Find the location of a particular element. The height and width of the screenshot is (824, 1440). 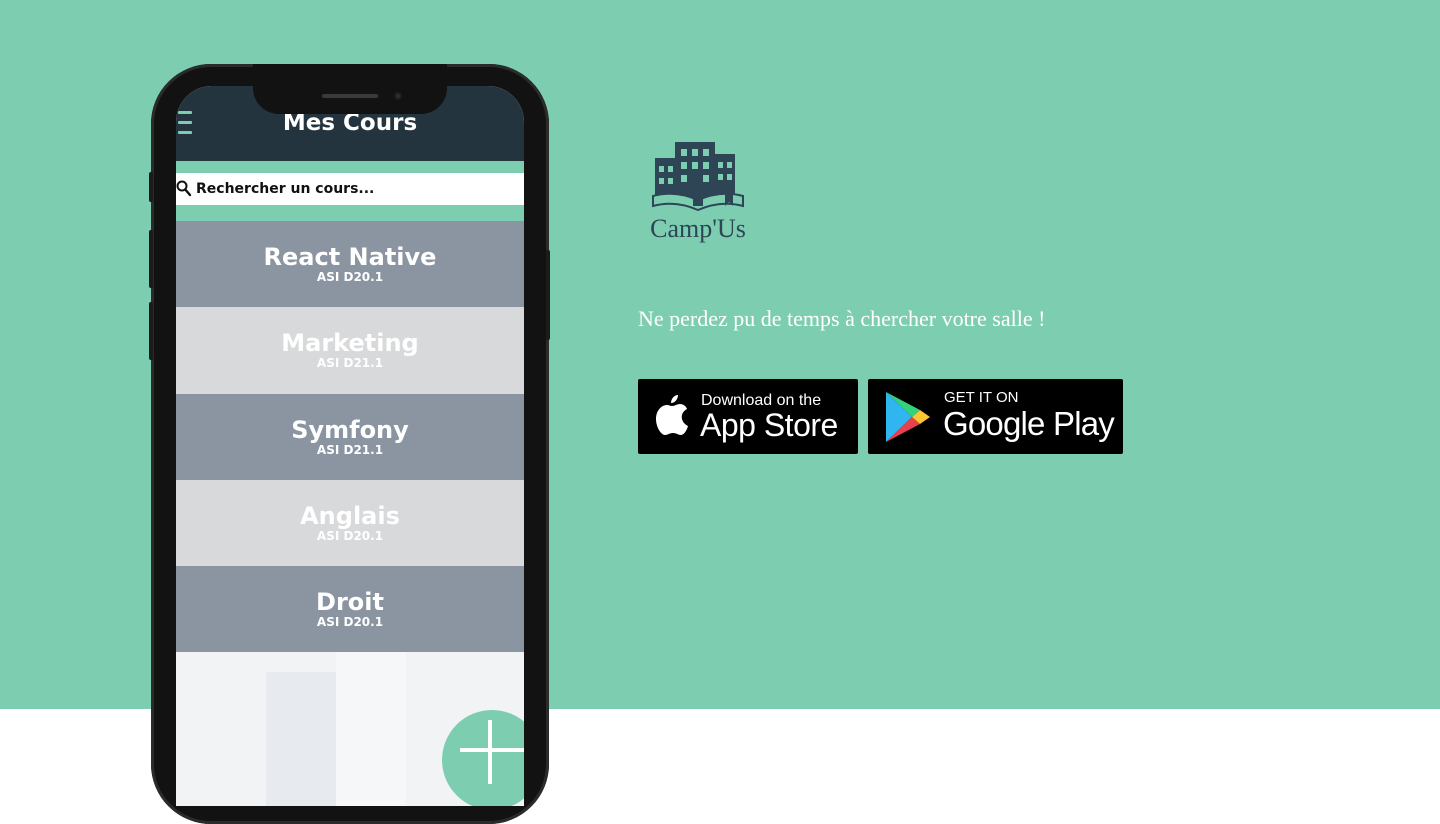

app-store-big-label: App Store is located at coordinates (769, 425).